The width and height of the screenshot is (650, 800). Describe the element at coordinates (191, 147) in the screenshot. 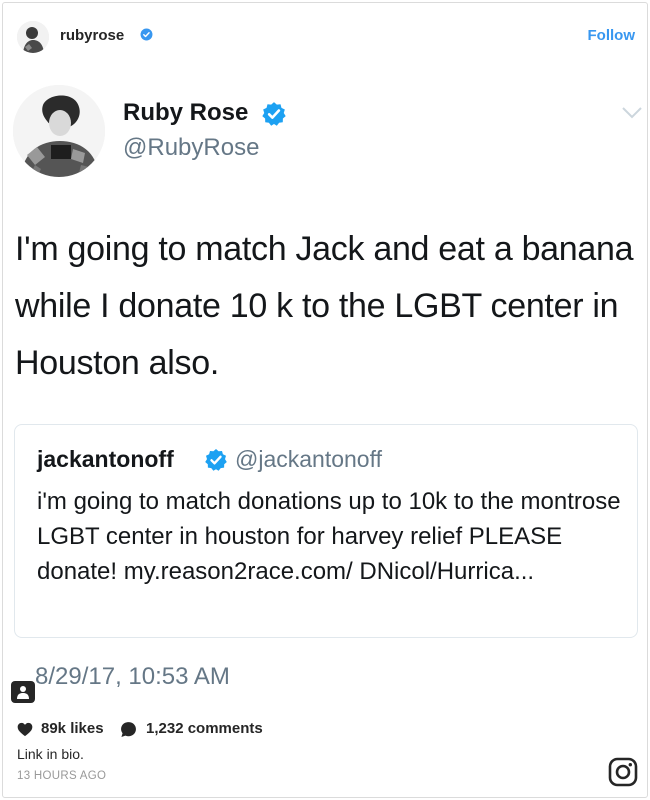

I see `tweet-author-handle: @RubyRose` at that location.